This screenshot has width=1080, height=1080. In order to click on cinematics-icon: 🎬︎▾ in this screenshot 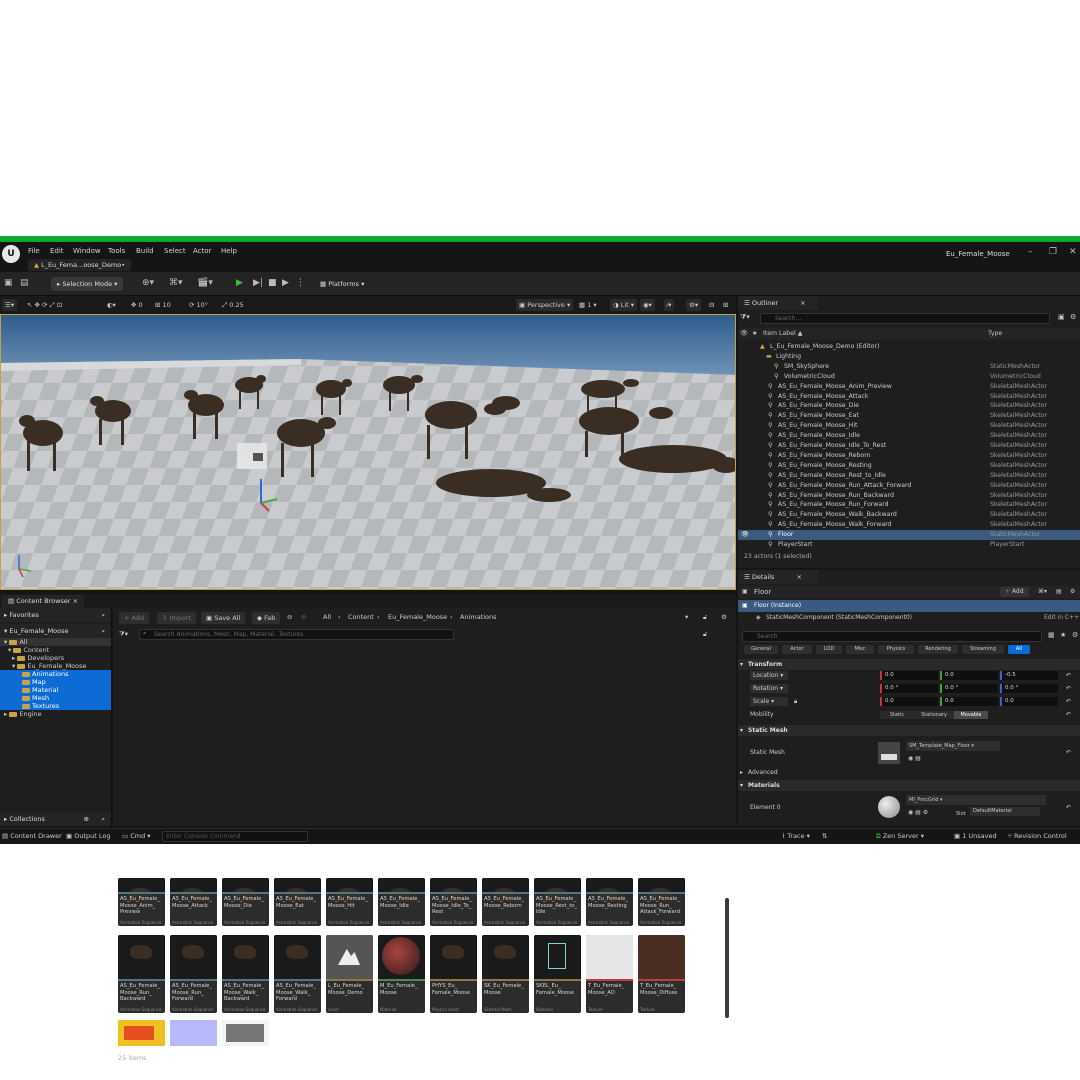, I will do `click(205, 283)`.